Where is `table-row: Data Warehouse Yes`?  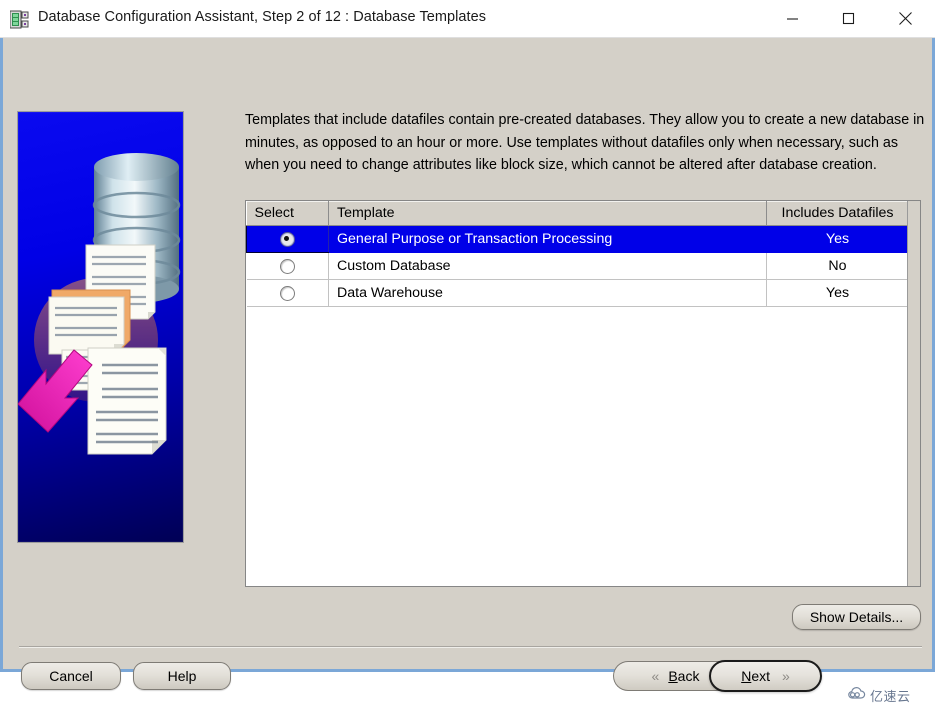 table-row: Data Warehouse Yes is located at coordinates (577, 293).